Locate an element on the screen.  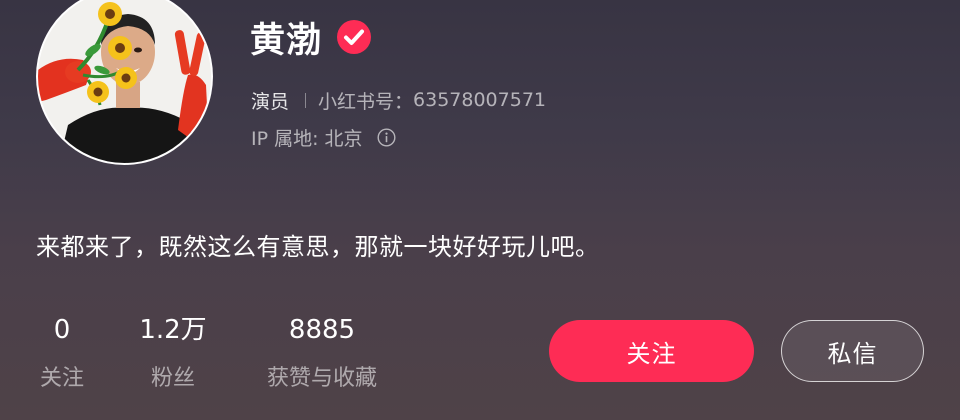
ip-location: IP 属地: 北京 is located at coordinates (307, 138).